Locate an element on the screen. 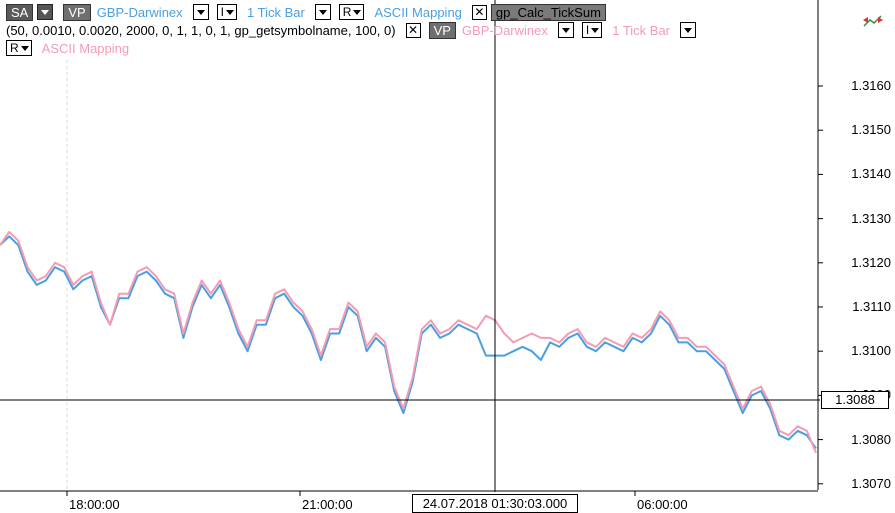  instrument-dropdown-button is located at coordinates (200, 12).